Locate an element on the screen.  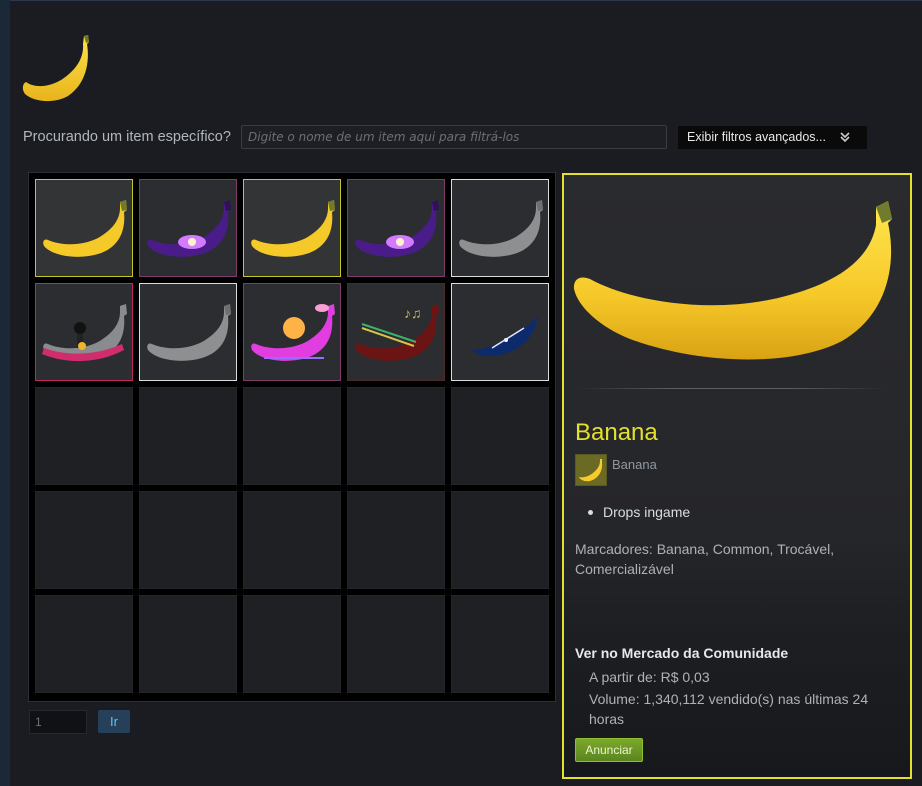
double-chevron-down-icon is located at coordinates (845, 137).